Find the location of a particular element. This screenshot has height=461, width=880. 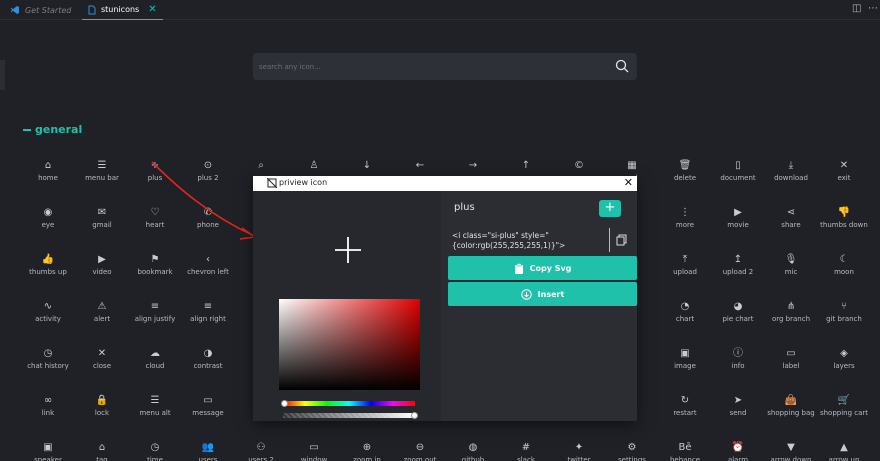

no-image-icon is located at coordinates (272, 183).